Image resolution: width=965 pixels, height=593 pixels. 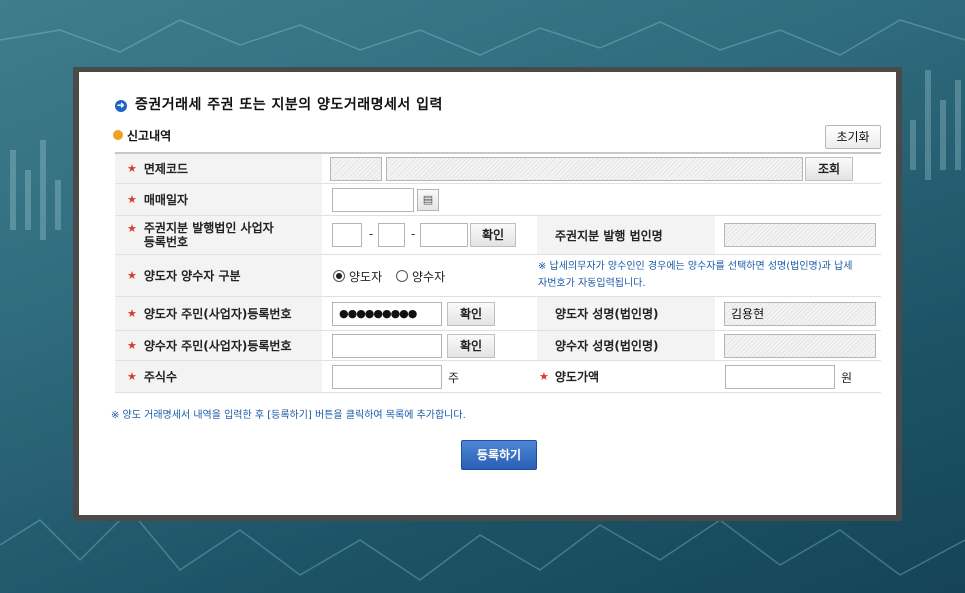 I want to click on transferee-id-input, so click(x=387, y=346).